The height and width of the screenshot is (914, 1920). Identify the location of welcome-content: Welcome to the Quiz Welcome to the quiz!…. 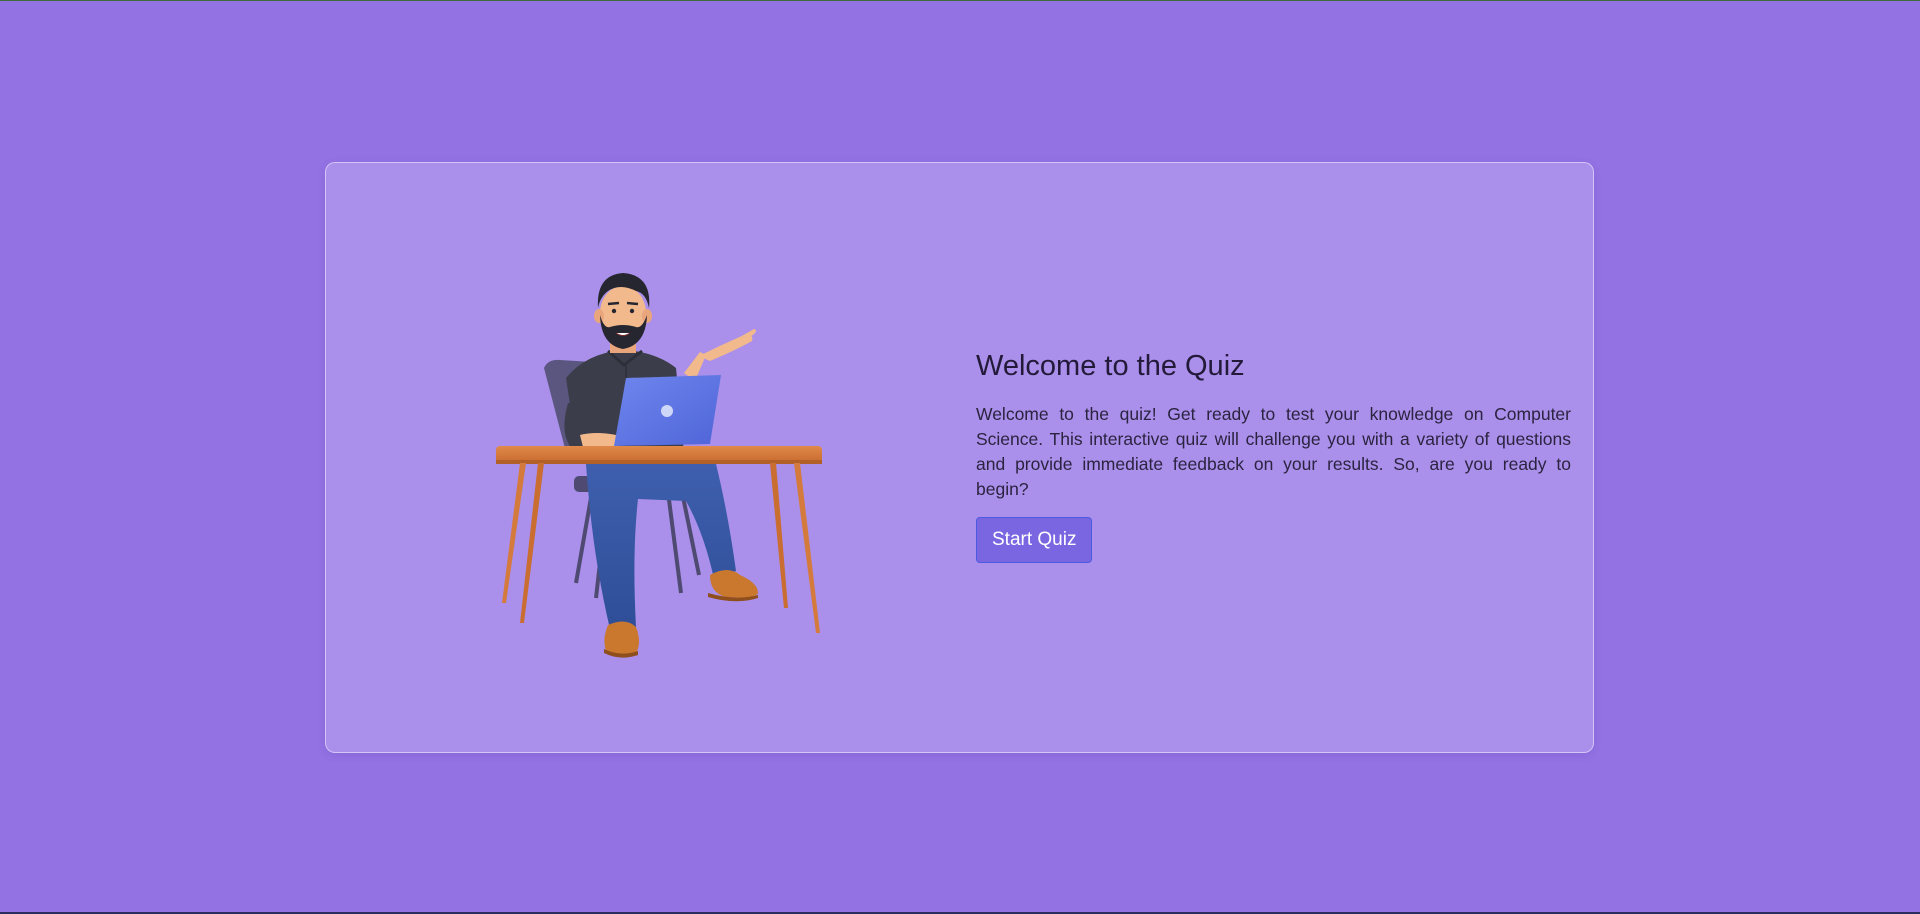
(1273, 455).